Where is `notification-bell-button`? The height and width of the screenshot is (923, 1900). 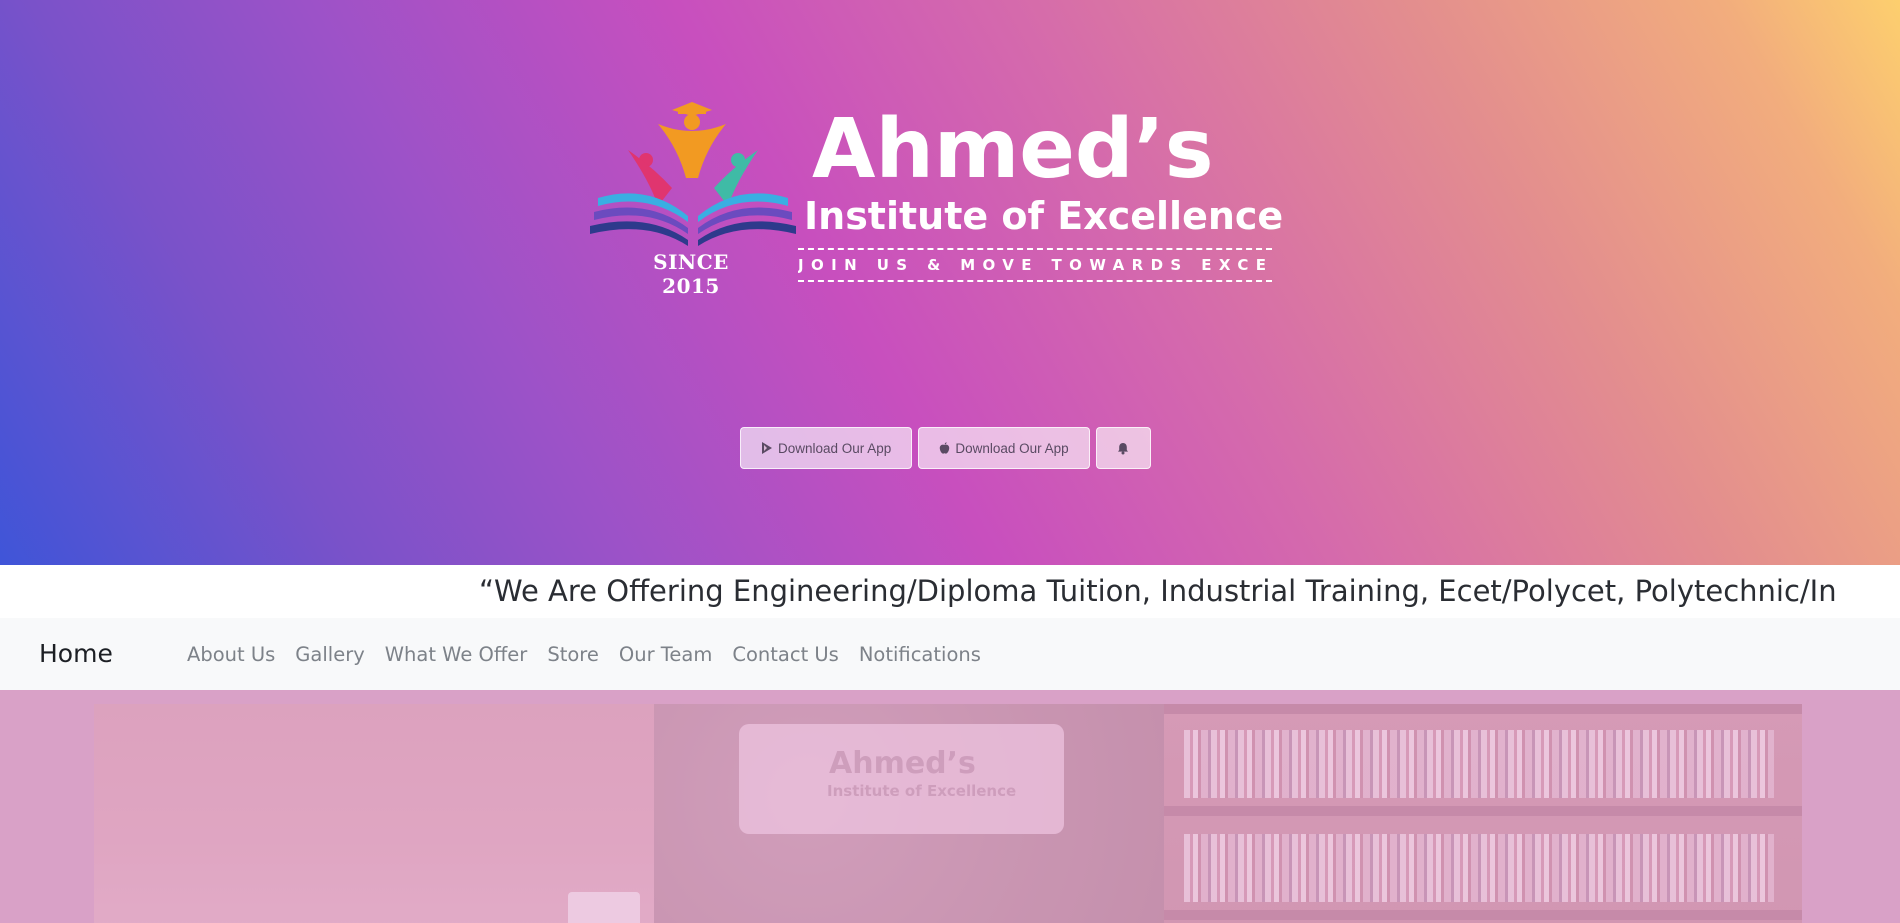
notification-bell-button is located at coordinates (1123, 448).